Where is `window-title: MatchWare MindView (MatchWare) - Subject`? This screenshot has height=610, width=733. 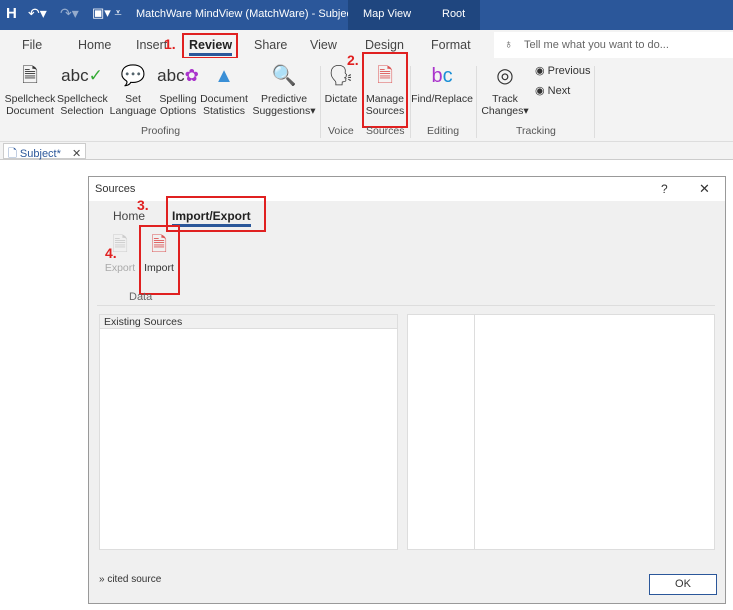 window-title: MatchWare MindView (MatchWare) - Subject is located at coordinates (246, 14).